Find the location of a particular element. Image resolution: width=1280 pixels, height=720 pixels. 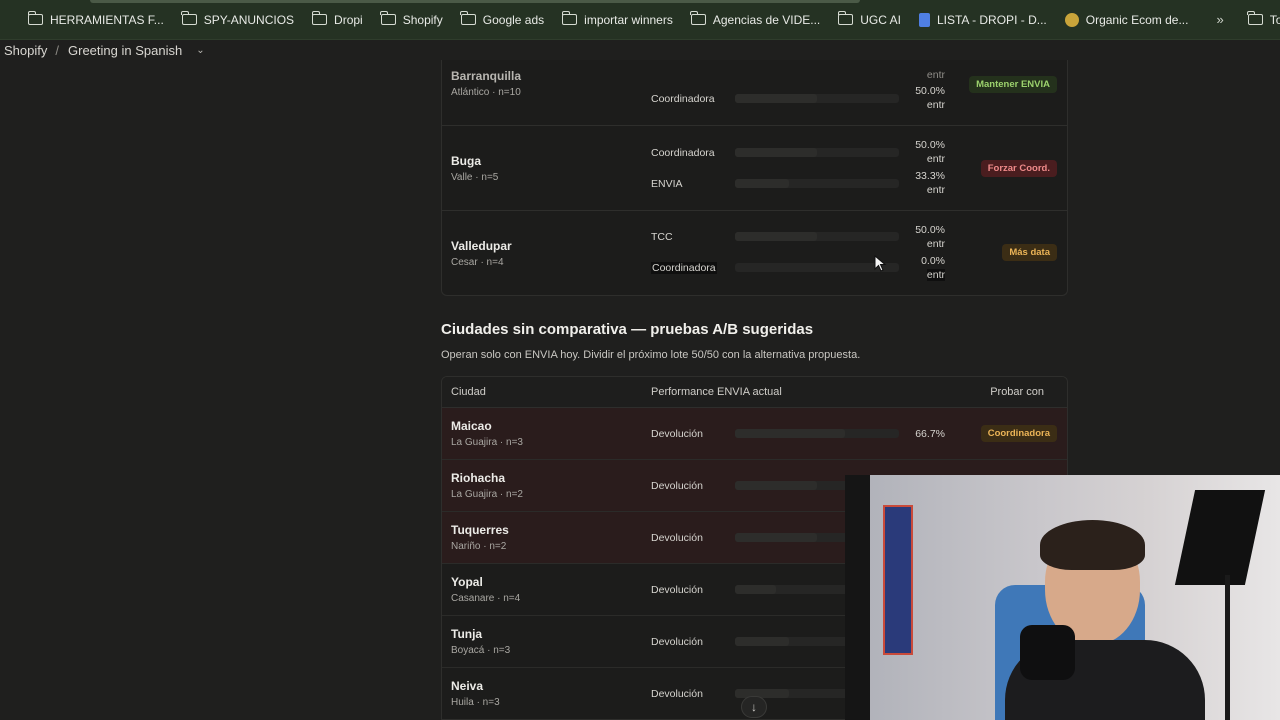

city-subtitle: Atlántico · n=10 is located at coordinates (486, 92).